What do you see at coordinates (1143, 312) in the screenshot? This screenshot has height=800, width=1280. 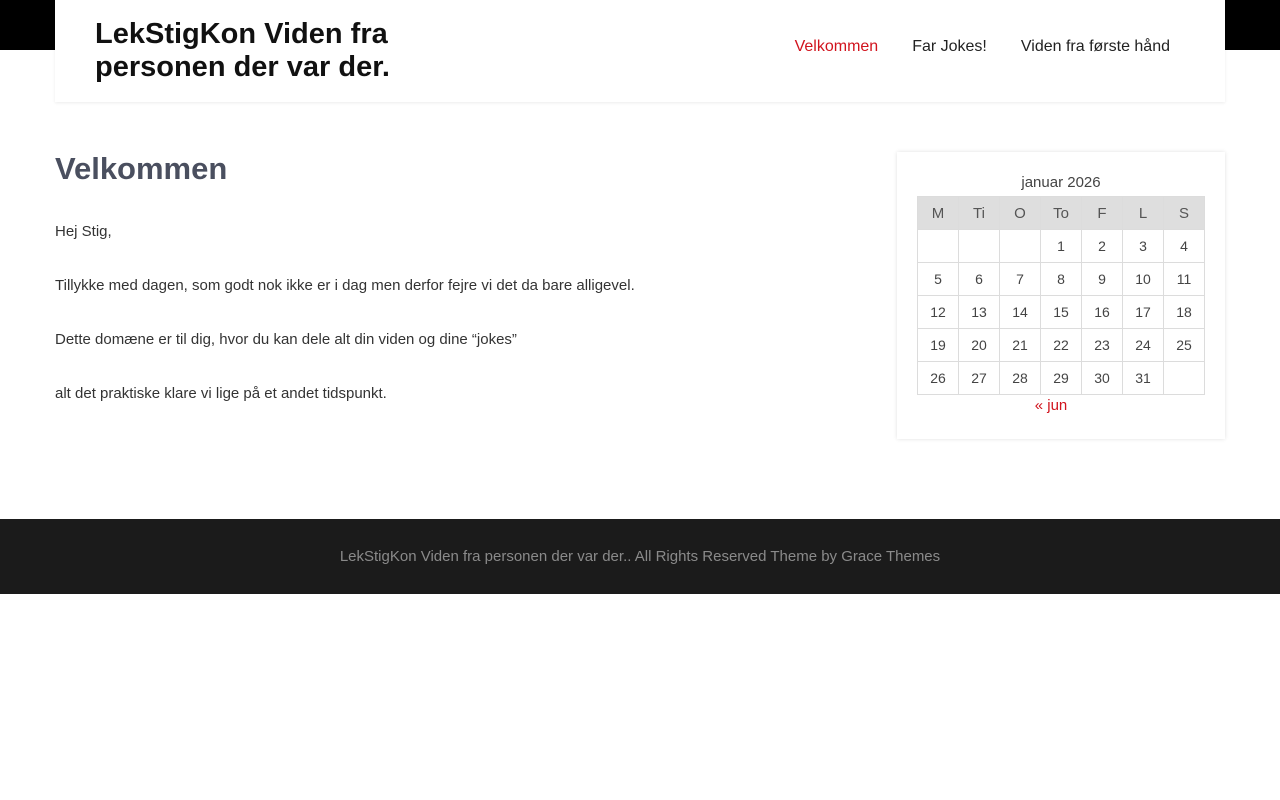 I see `calendar-day: 17` at bounding box center [1143, 312].